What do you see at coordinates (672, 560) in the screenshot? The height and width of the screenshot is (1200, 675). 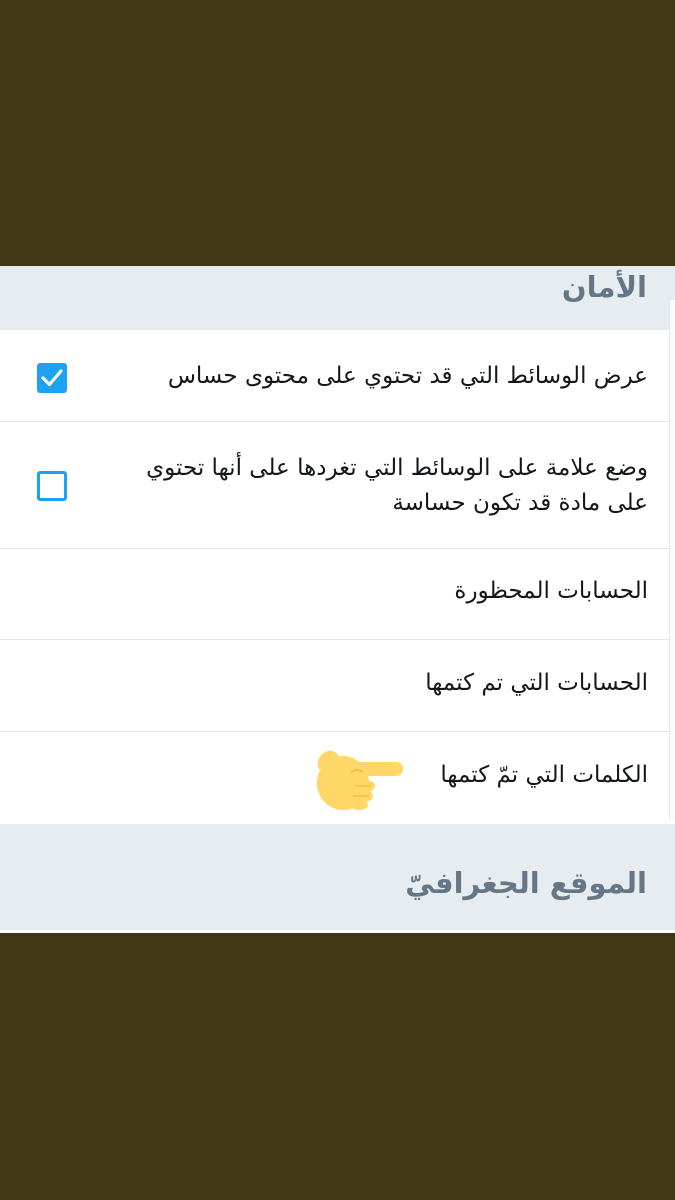 I see `scrollbar` at bounding box center [672, 560].